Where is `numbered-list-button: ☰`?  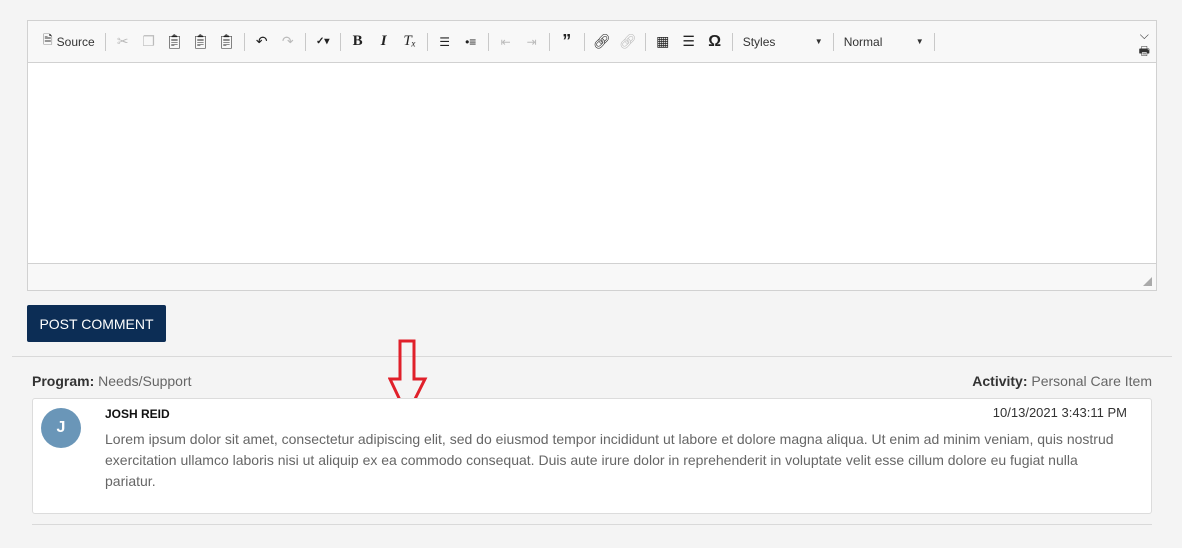
numbered-list-button: ☰ is located at coordinates (445, 42).